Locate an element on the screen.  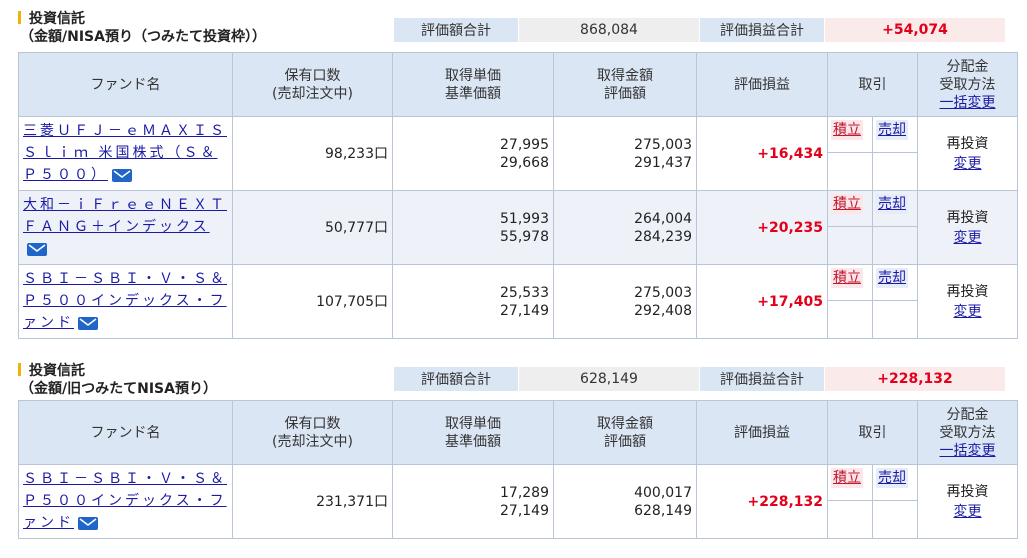
units: 50,777口 is located at coordinates (312, 227).